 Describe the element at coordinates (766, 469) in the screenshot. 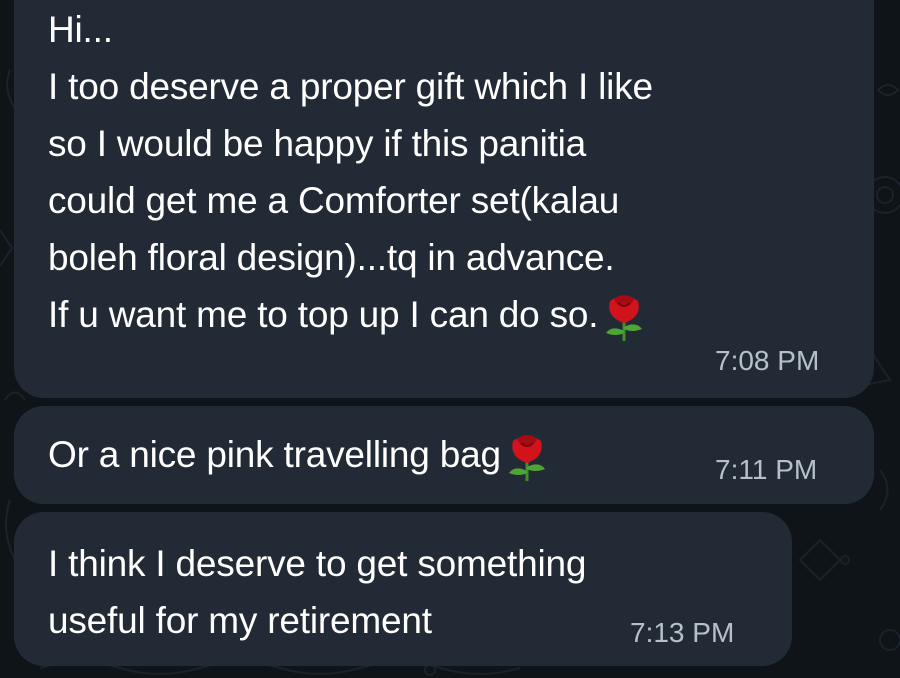

I see `message-timestamp: 7:11 PM` at that location.